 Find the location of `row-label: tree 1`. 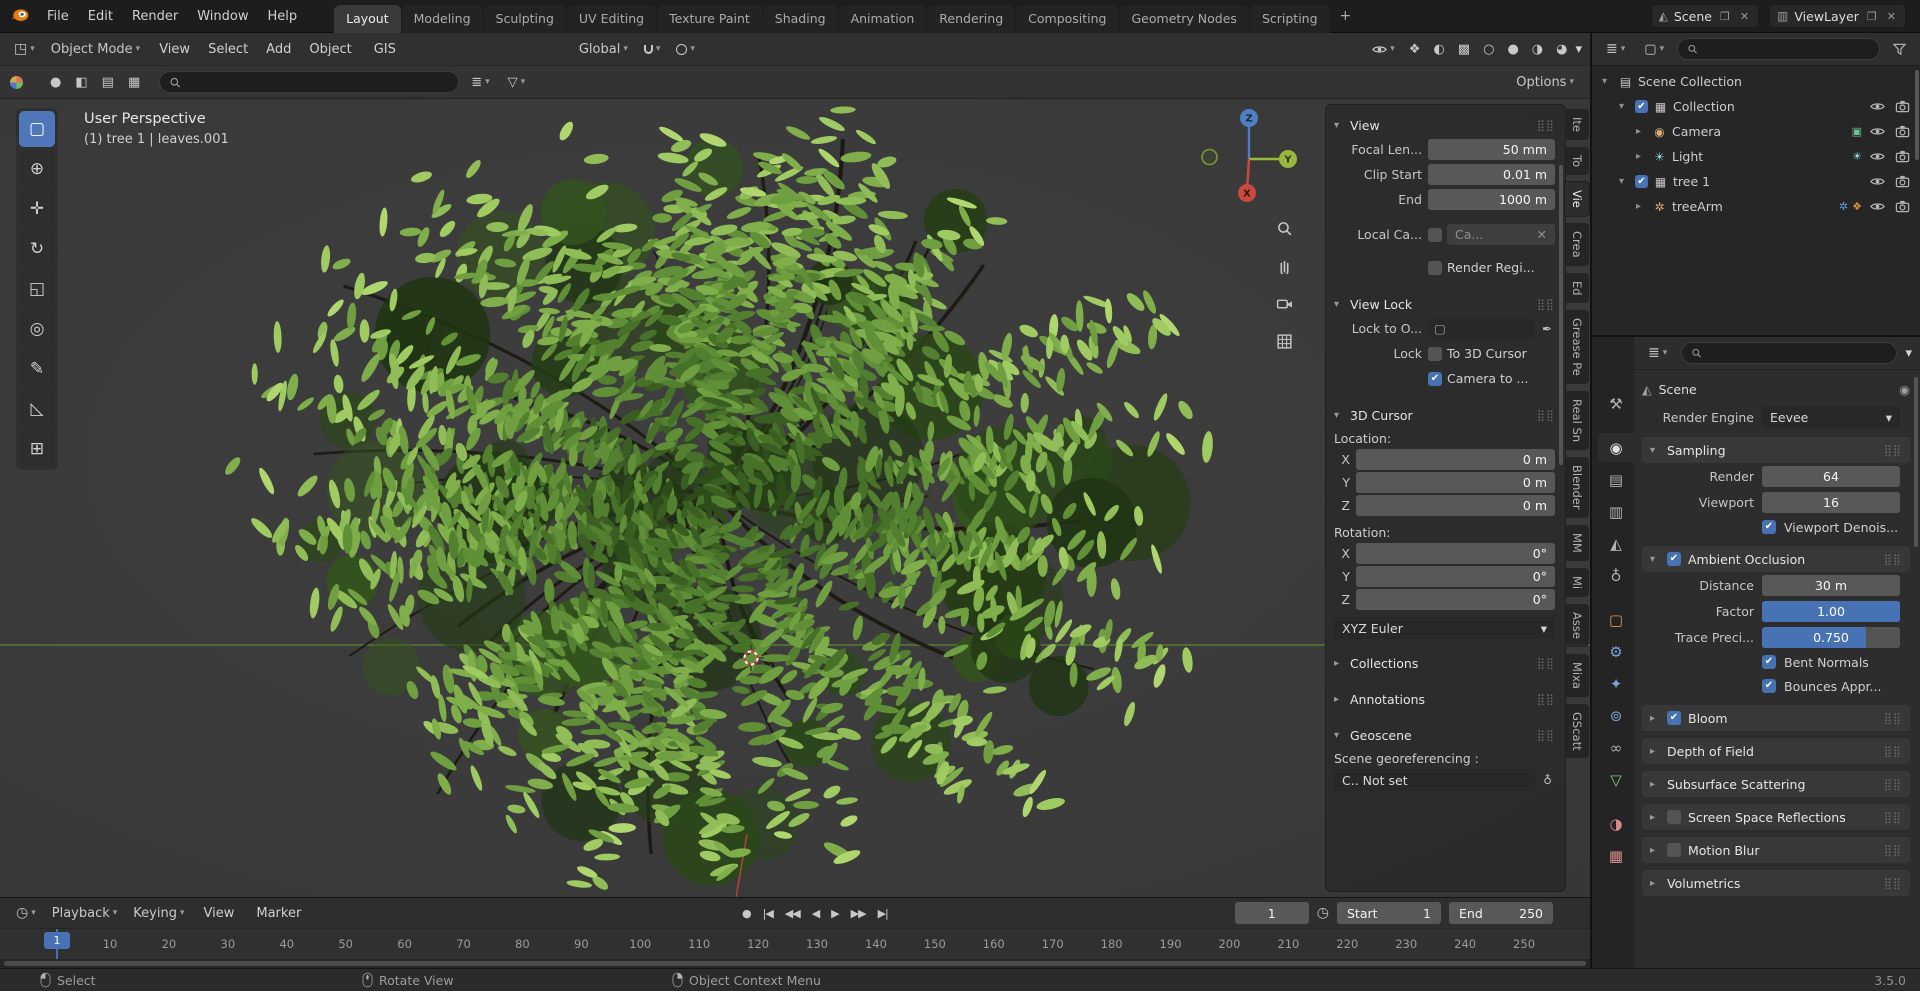

row-label: tree 1 is located at coordinates (1691, 181).